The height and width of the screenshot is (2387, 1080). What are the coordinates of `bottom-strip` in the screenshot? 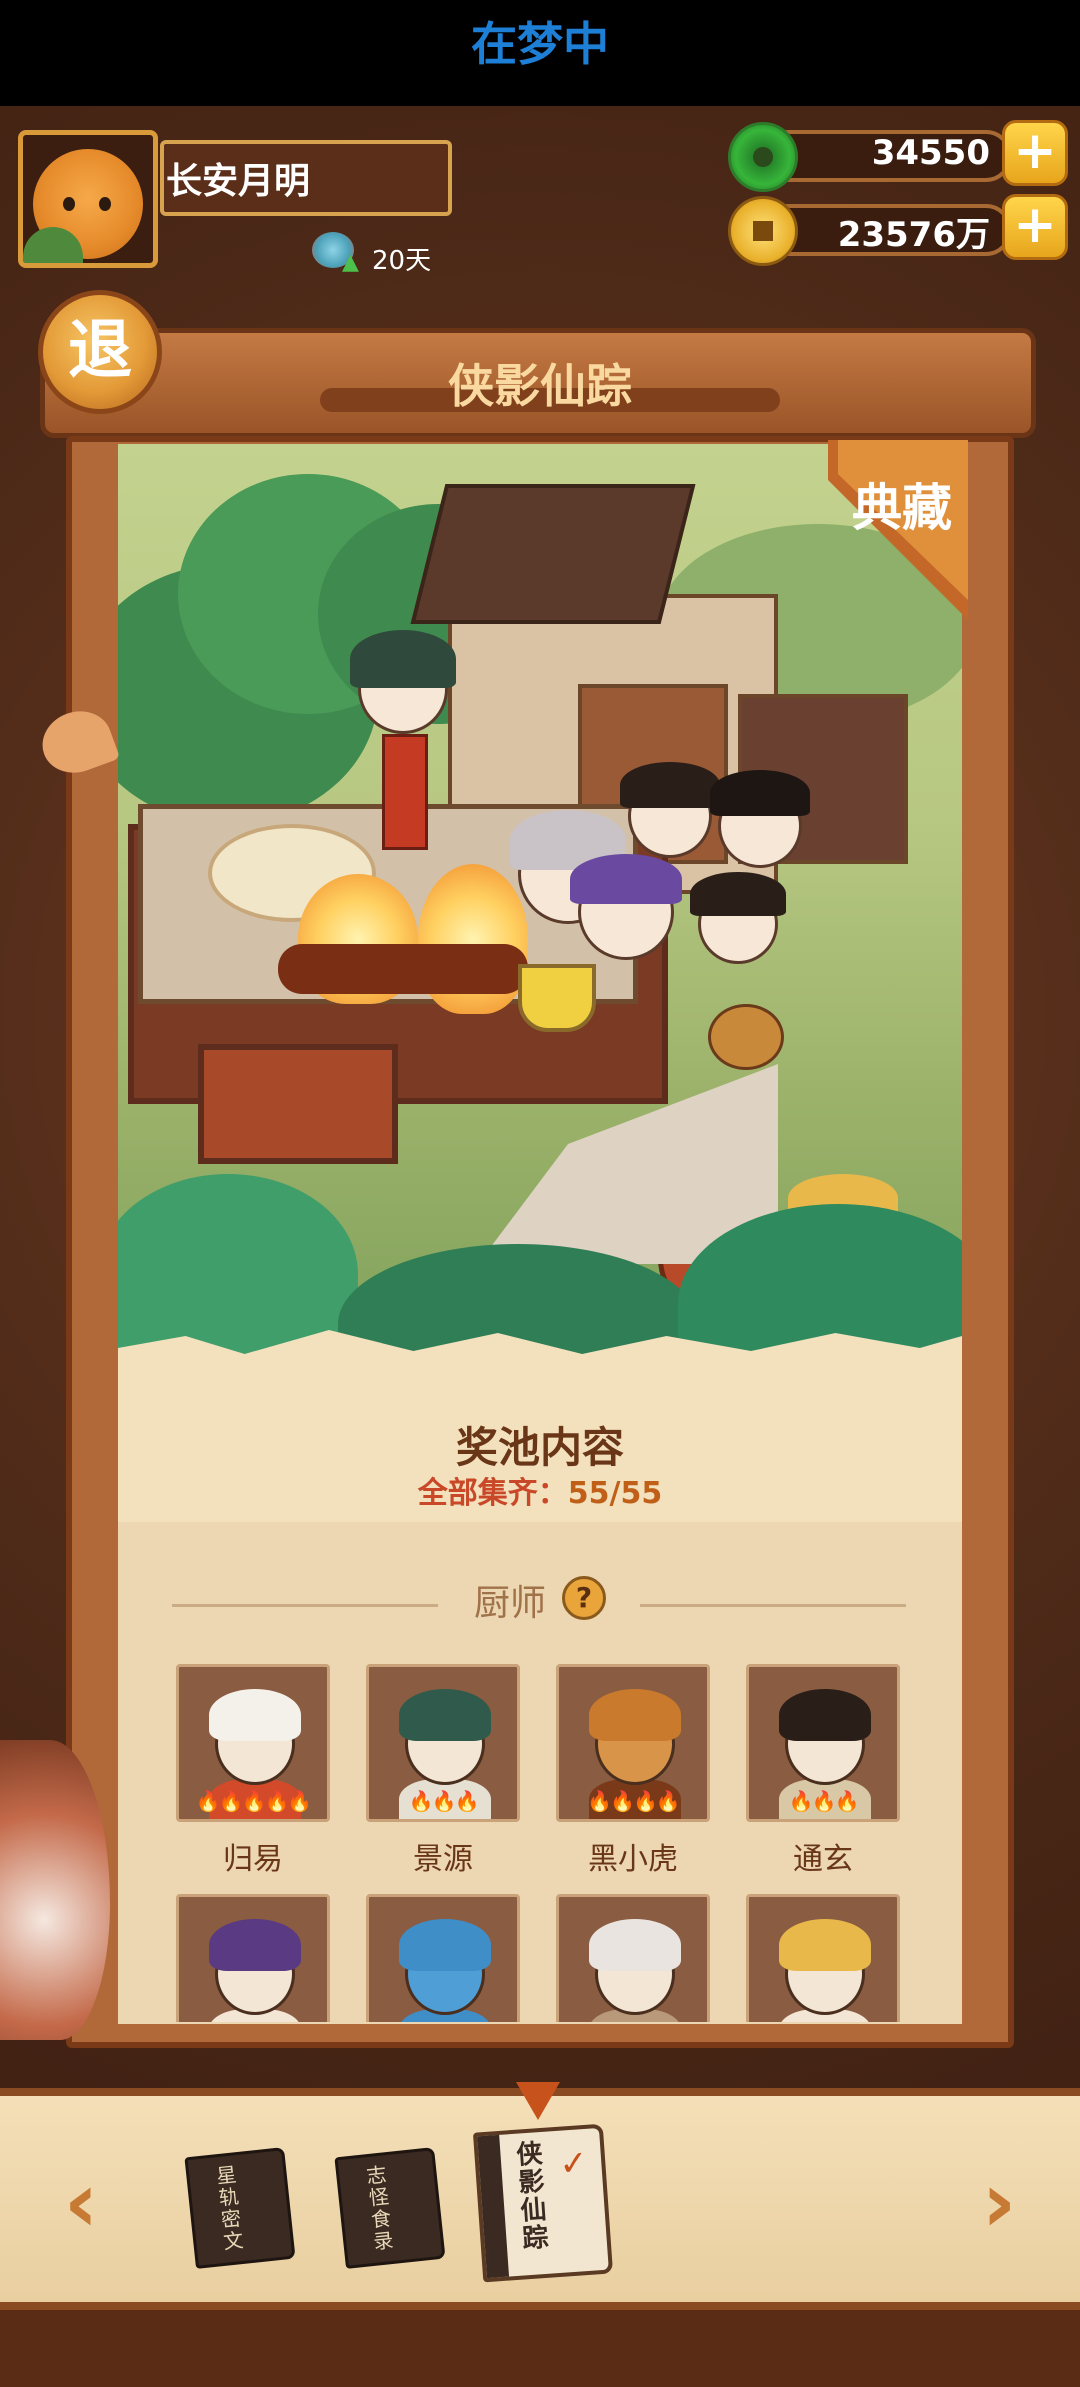 It's located at (540, 2348).